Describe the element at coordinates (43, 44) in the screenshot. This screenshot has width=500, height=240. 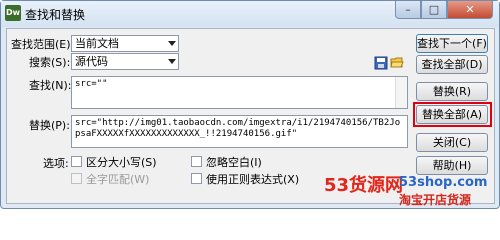
I see `scope-label: 查找范围(E):` at that location.